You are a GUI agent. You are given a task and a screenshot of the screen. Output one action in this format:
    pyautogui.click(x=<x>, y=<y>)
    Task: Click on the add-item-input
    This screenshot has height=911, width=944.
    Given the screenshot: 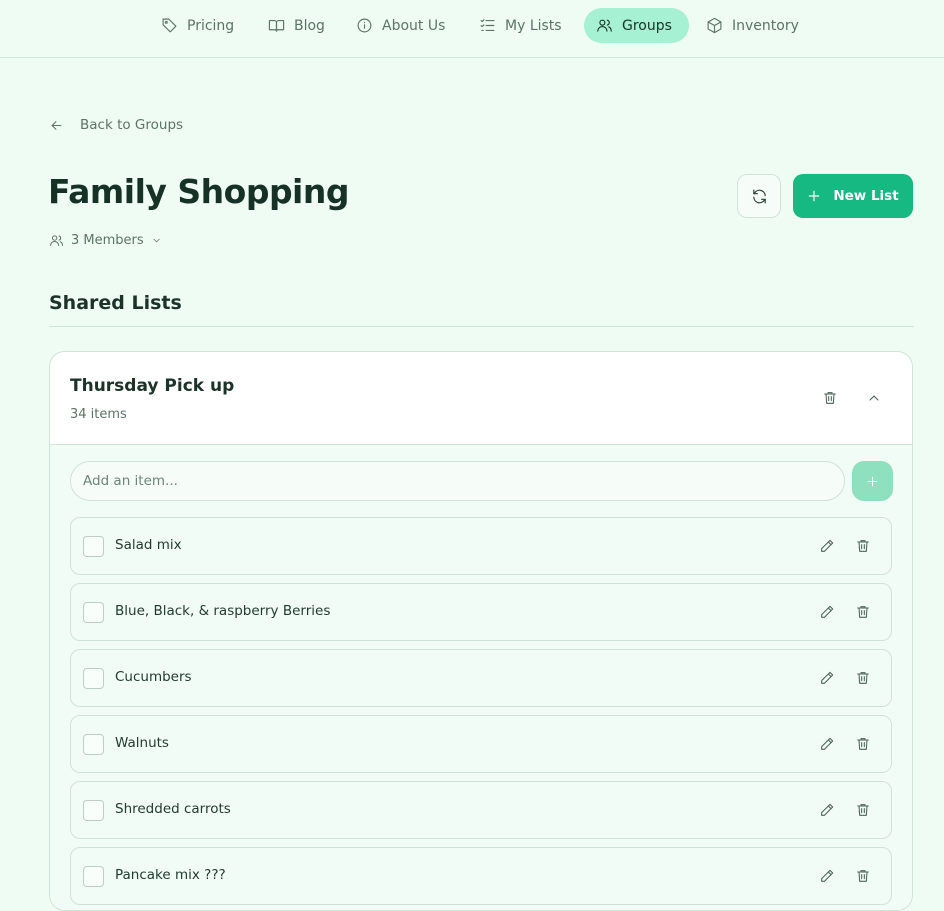 What is the action you would take?
    pyautogui.click(x=457, y=481)
    